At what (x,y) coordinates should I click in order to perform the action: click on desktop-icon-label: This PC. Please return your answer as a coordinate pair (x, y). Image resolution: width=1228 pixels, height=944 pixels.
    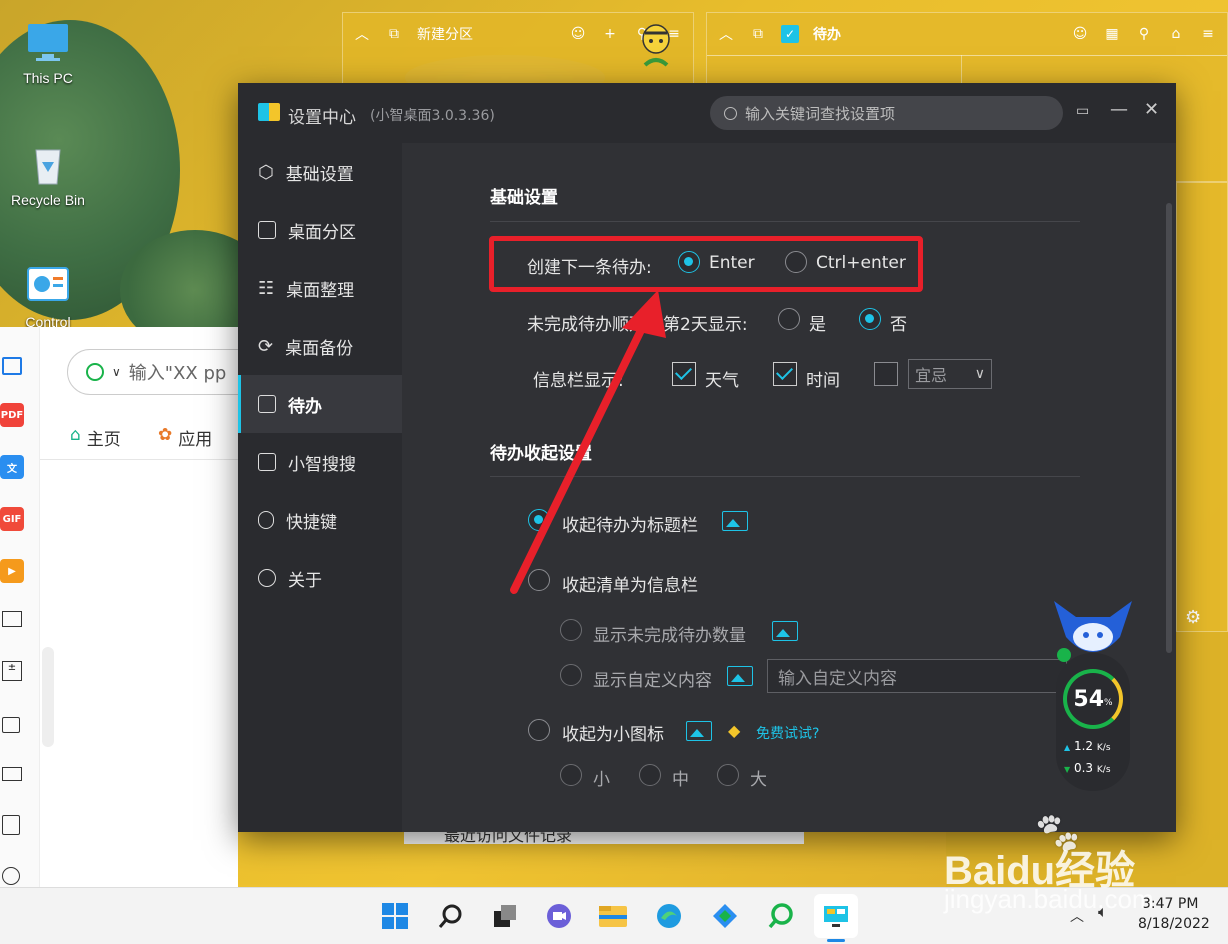
    Looking at the image, I should click on (48, 78).